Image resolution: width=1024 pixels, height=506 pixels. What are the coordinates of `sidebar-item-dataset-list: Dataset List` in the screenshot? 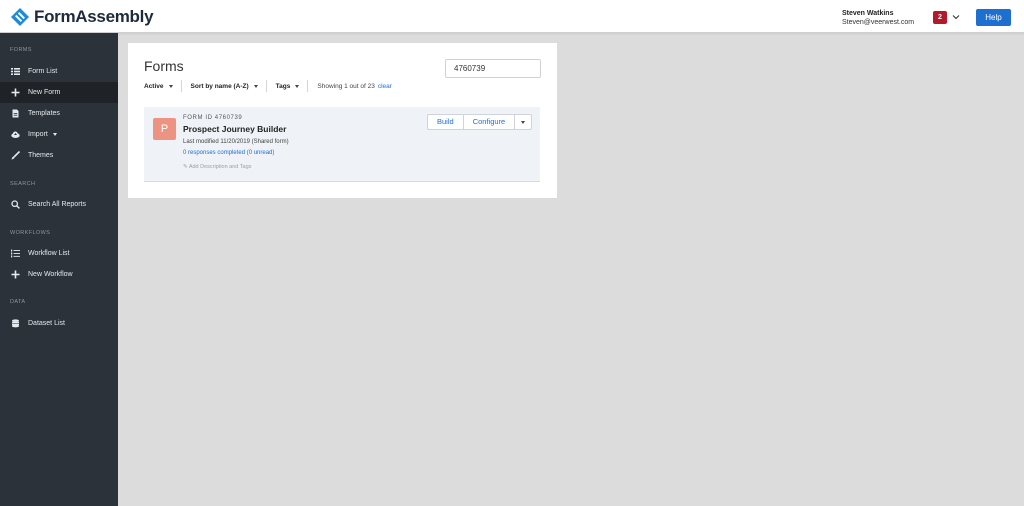 It's located at (59, 323).